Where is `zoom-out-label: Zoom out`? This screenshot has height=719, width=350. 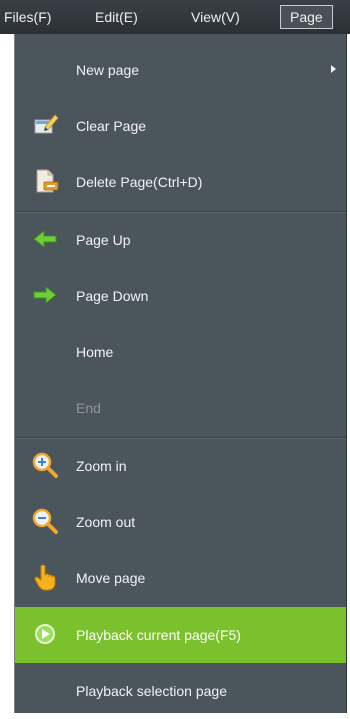 zoom-out-label: Zoom out is located at coordinates (106, 522).